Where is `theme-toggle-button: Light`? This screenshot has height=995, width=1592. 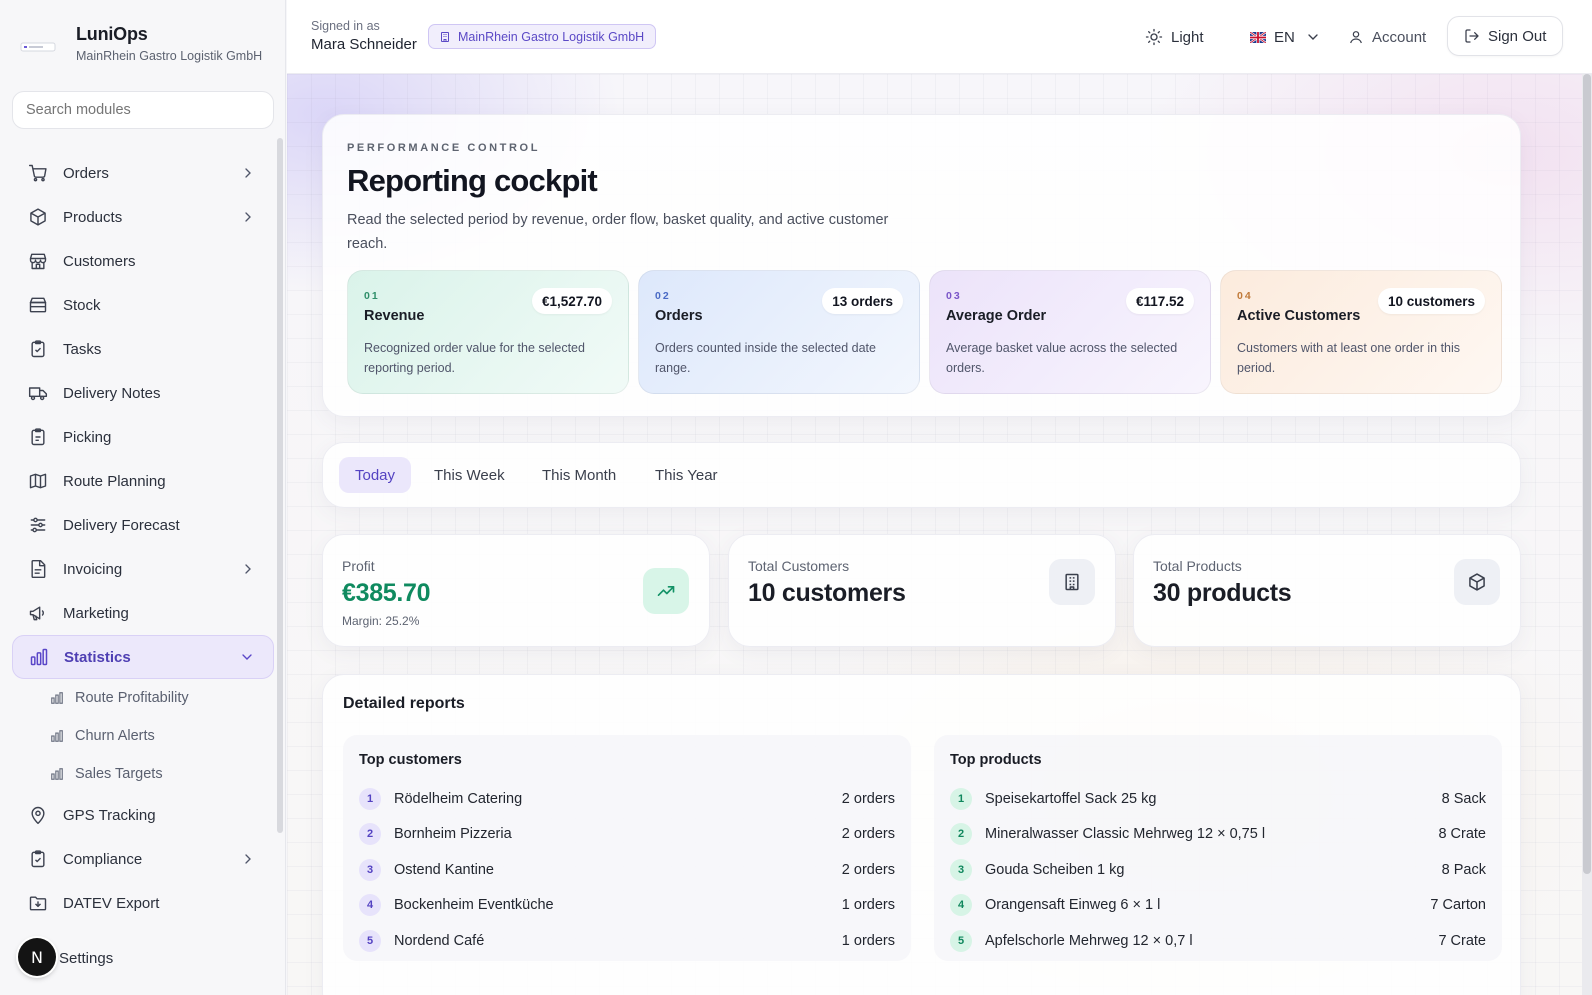 theme-toggle-button: Light is located at coordinates (1174, 37).